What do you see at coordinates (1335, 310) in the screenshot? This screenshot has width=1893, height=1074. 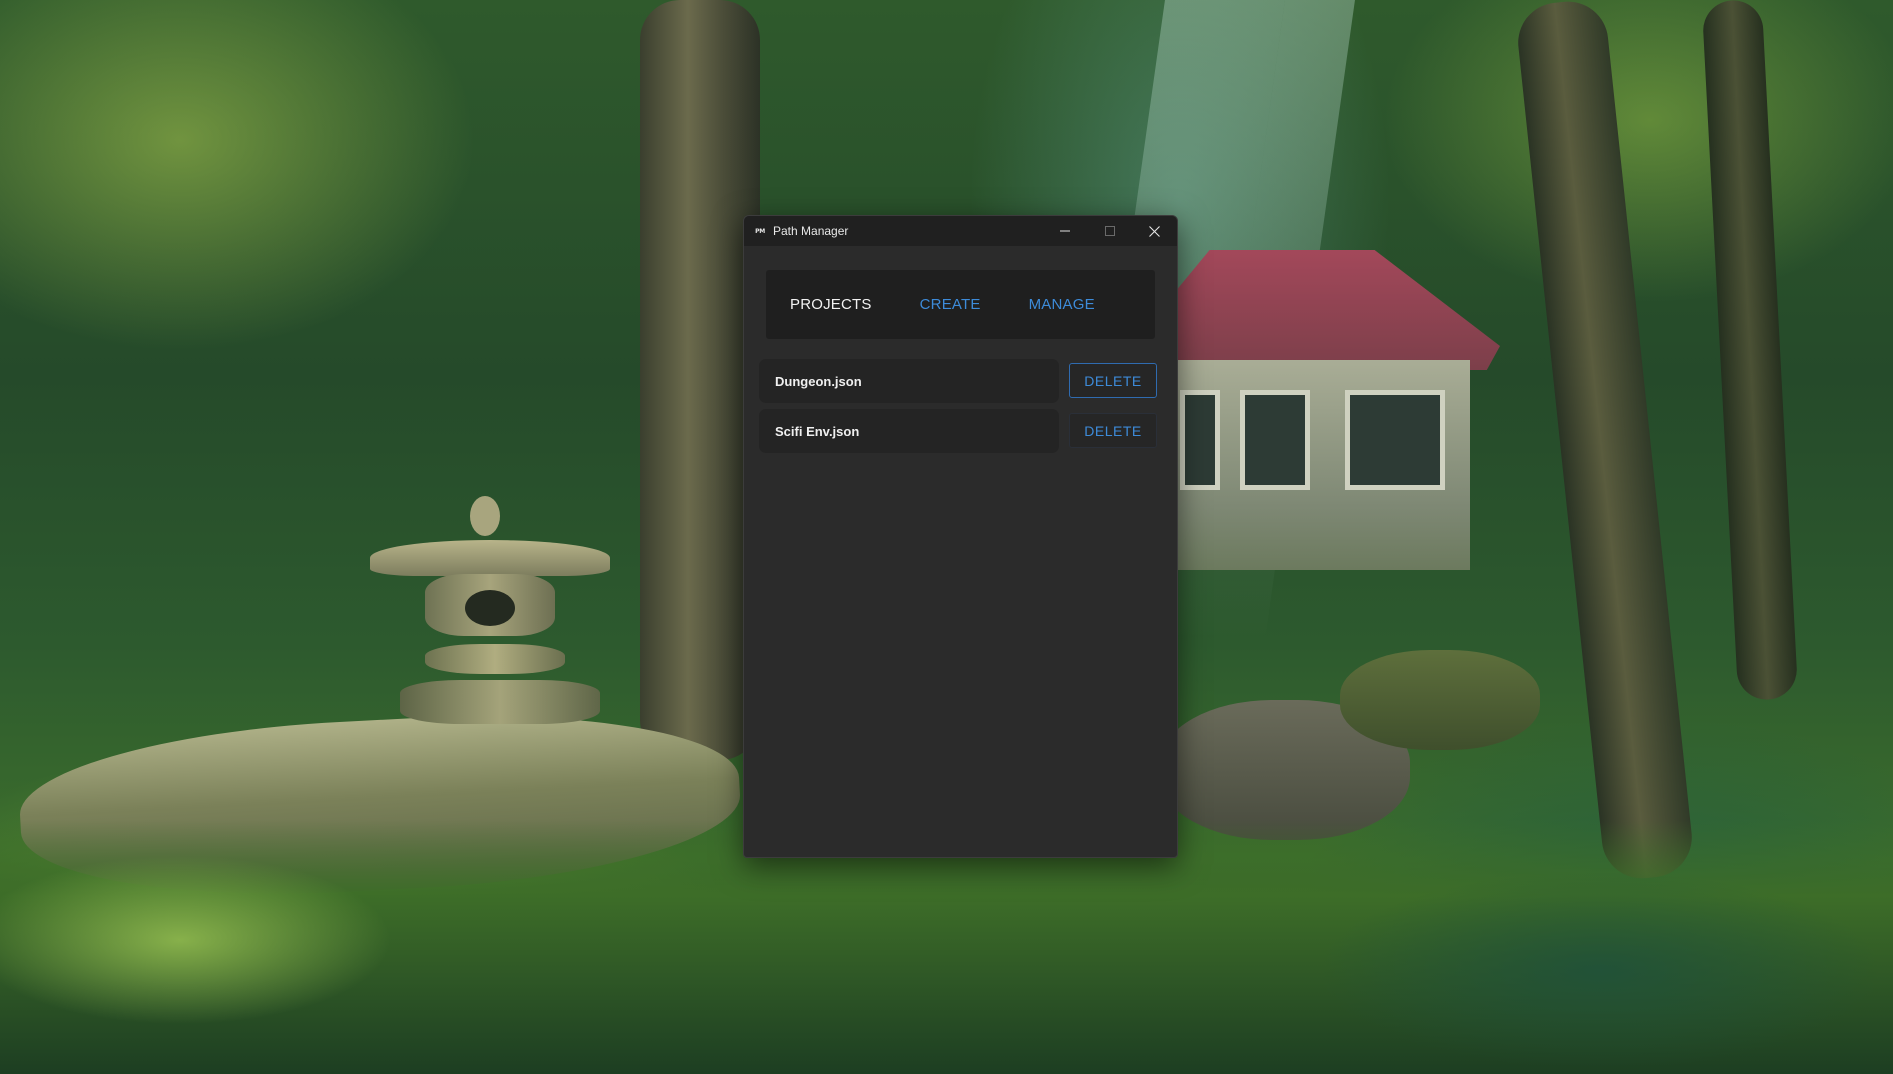 I see `wallpaper-gazebo-roof` at bounding box center [1335, 310].